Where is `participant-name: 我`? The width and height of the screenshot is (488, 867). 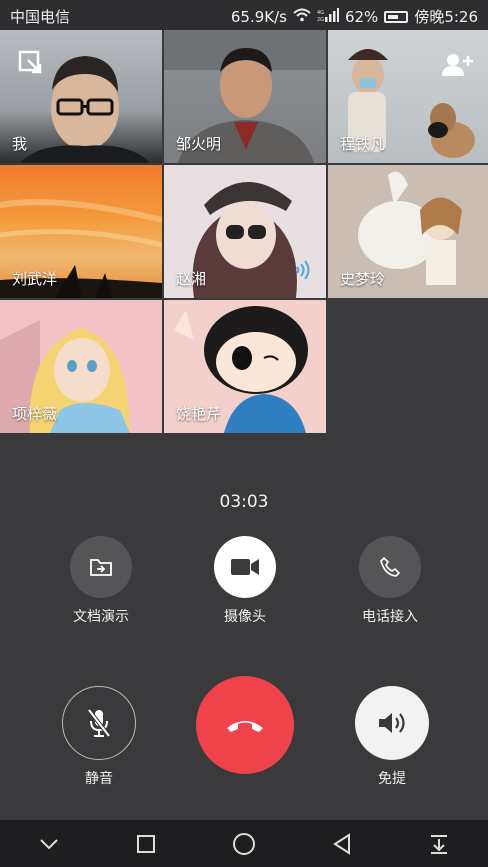 participant-name: 我 is located at coordinates (20, 144).